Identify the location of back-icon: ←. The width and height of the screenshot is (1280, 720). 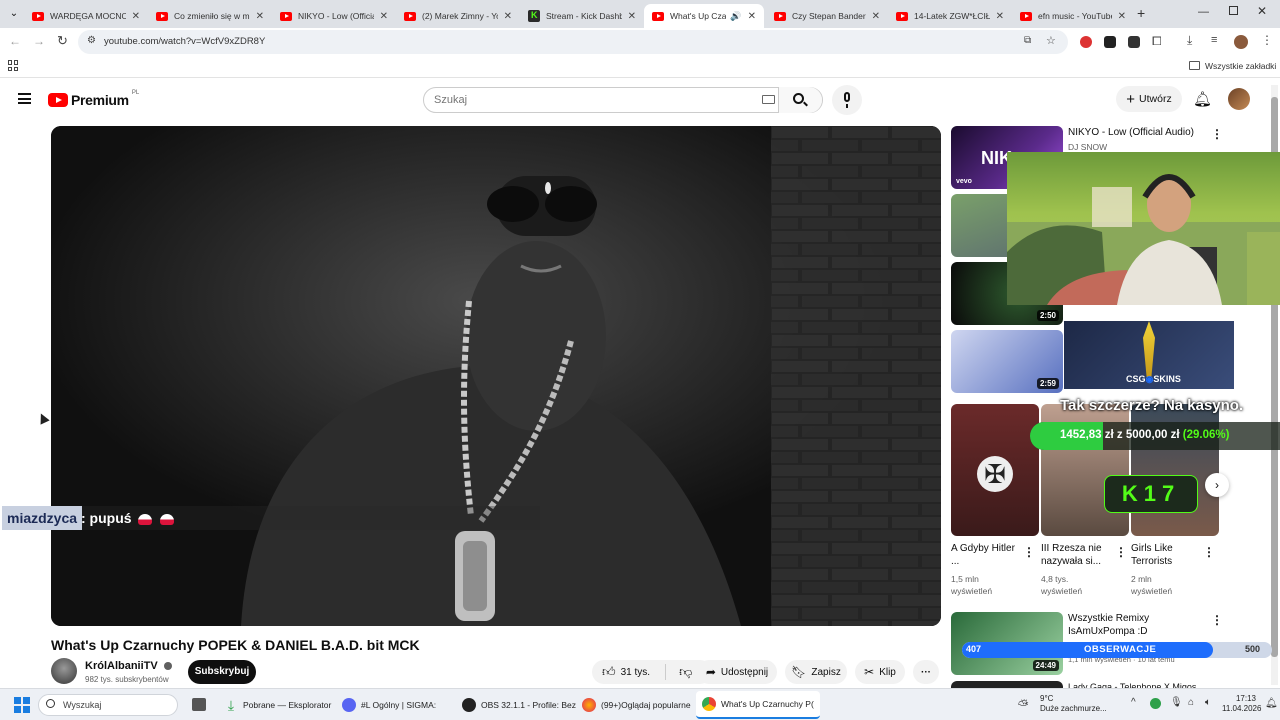
(15, 41).